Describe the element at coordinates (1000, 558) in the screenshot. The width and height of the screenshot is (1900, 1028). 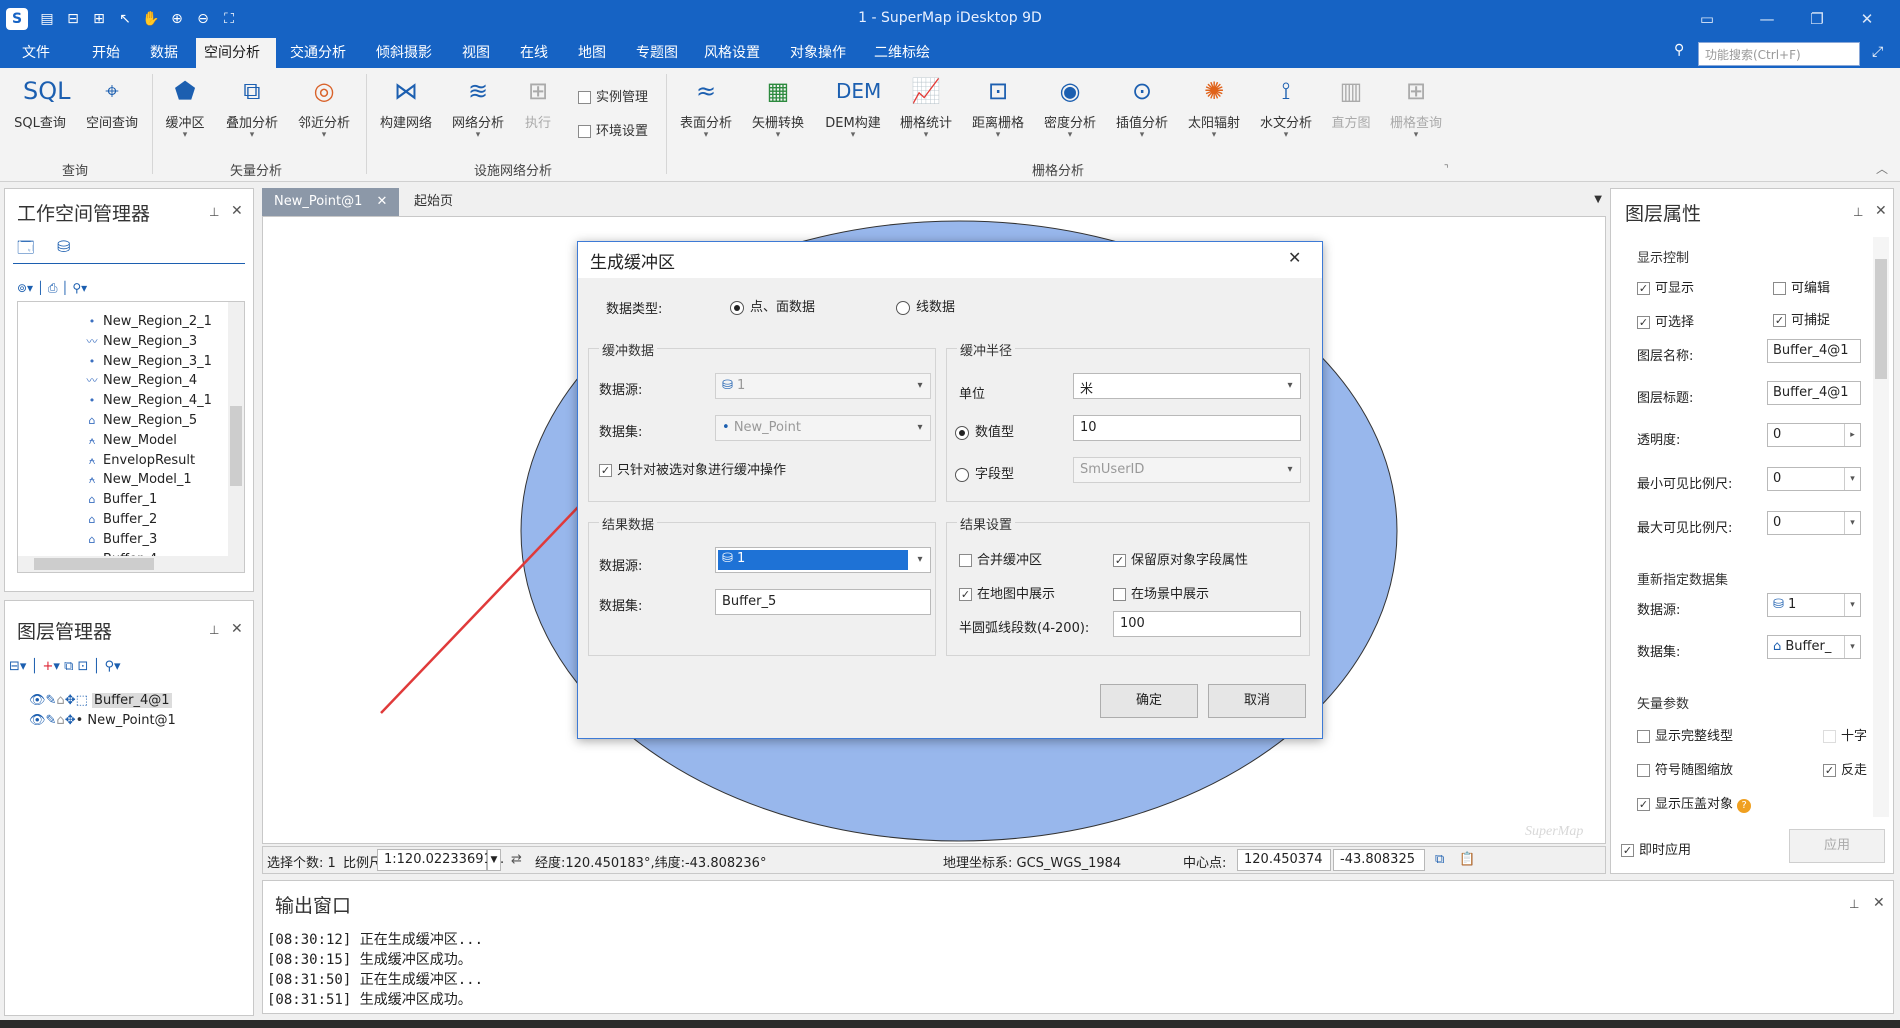
I see `merge-check: 合并缓冲区` at that location.